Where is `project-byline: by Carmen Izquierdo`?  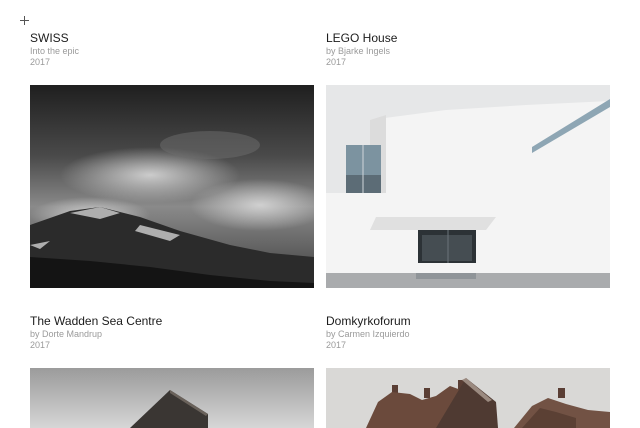
project-byline: by Carmen Izquierdo is located at coordinates (368, 334).